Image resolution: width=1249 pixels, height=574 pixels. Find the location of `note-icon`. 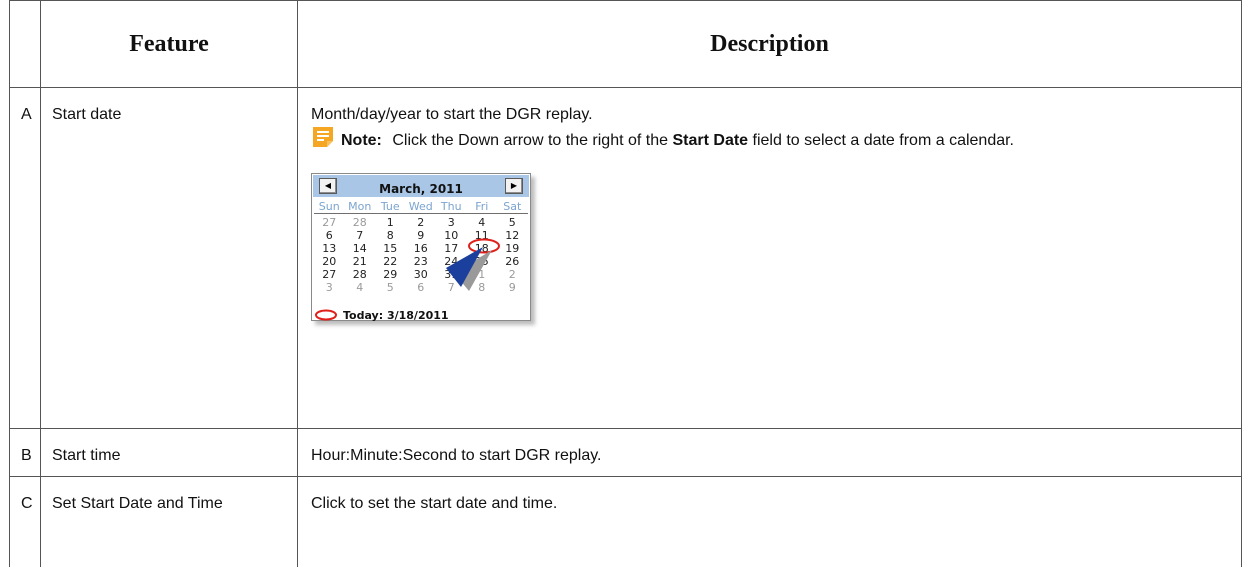

note-icon is located at coordinates (323, 137).